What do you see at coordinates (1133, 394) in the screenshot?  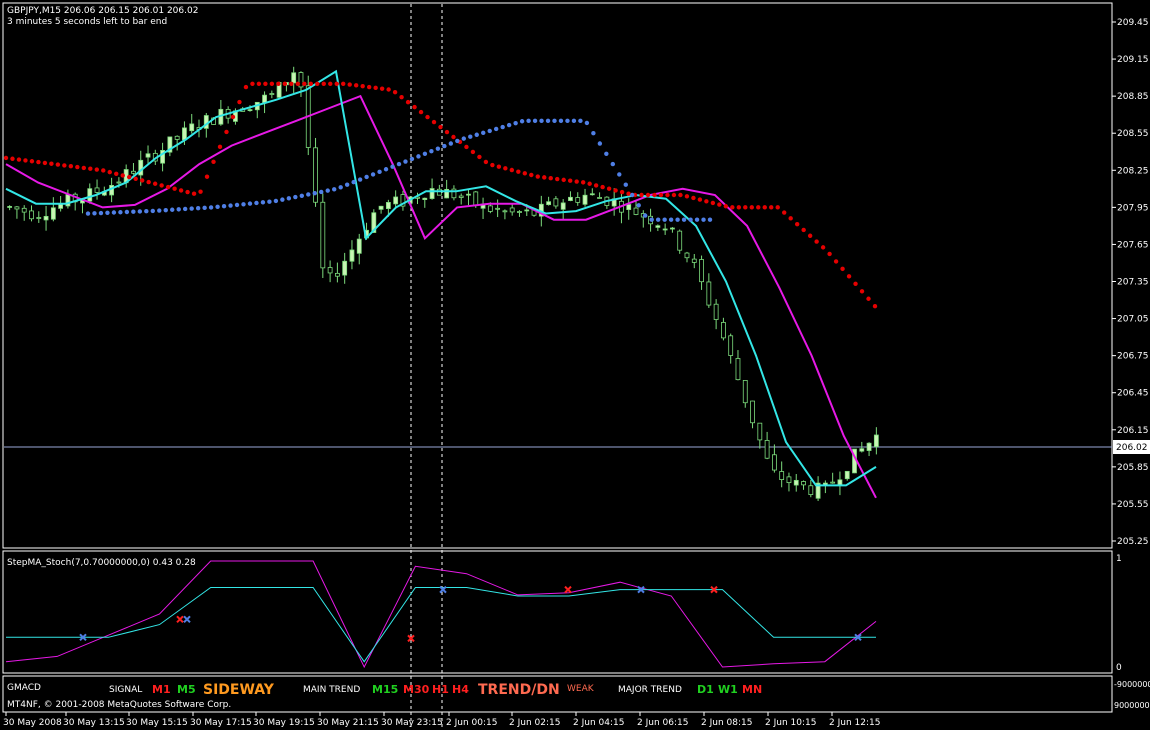 I see `price-tick-label: 206.45` at bounding box center [1133, 394].